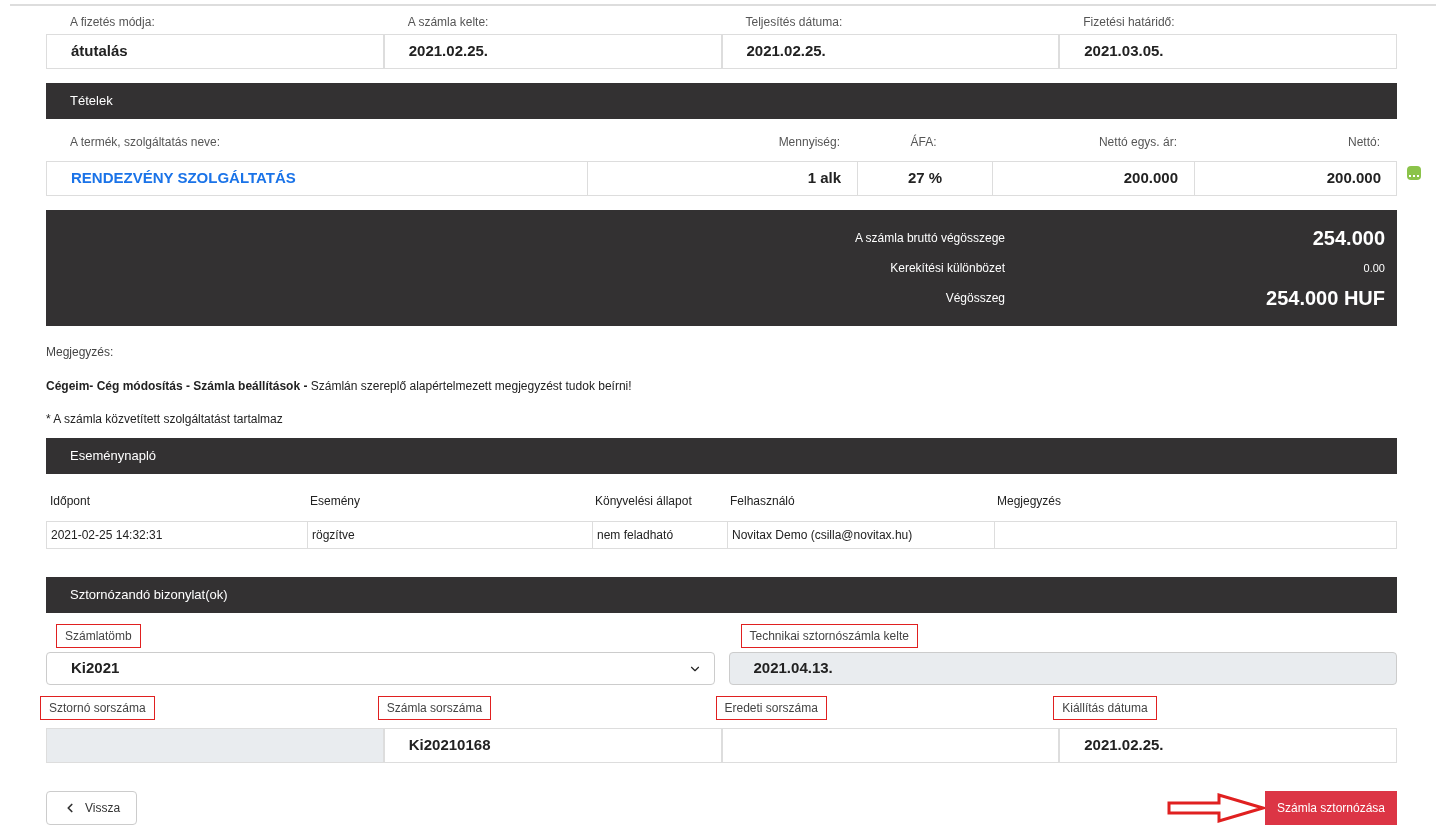 Image resolution: width=1446 pixels, height=827 pixels. What do you see at coordinates (98, 636) in the screenshot?
I see `field-label: Számlatömb` at bounding box center [98, 636].